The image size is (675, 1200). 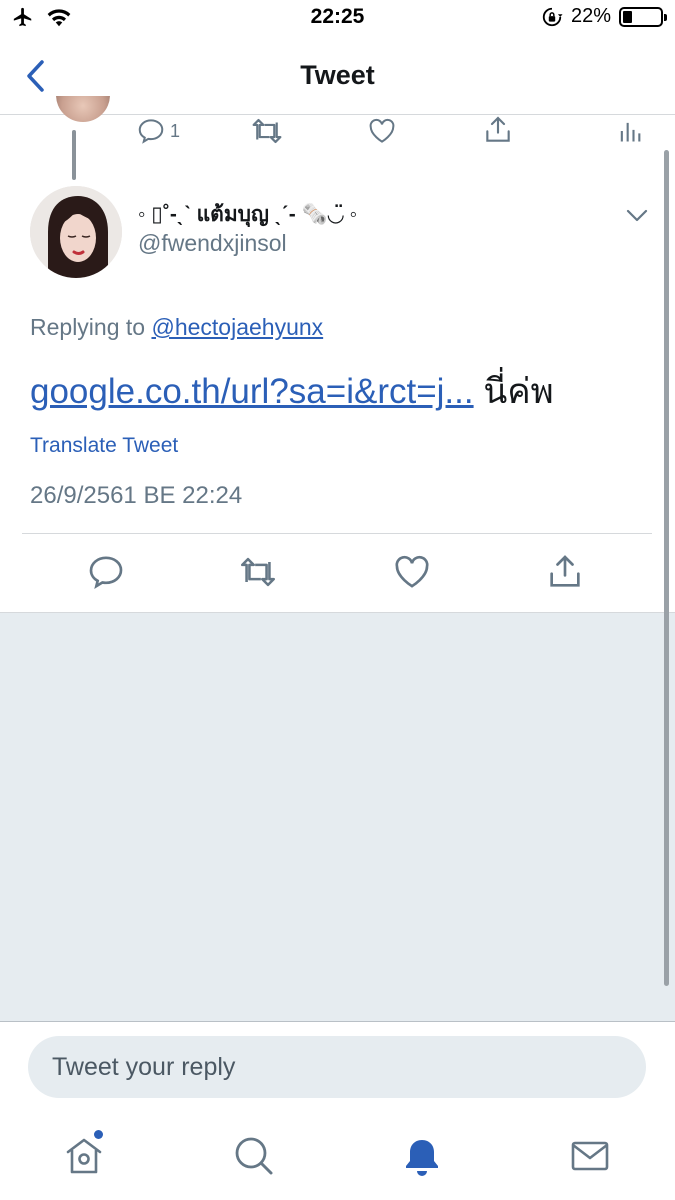 I want to click on divider, so click(x=337, y=533).